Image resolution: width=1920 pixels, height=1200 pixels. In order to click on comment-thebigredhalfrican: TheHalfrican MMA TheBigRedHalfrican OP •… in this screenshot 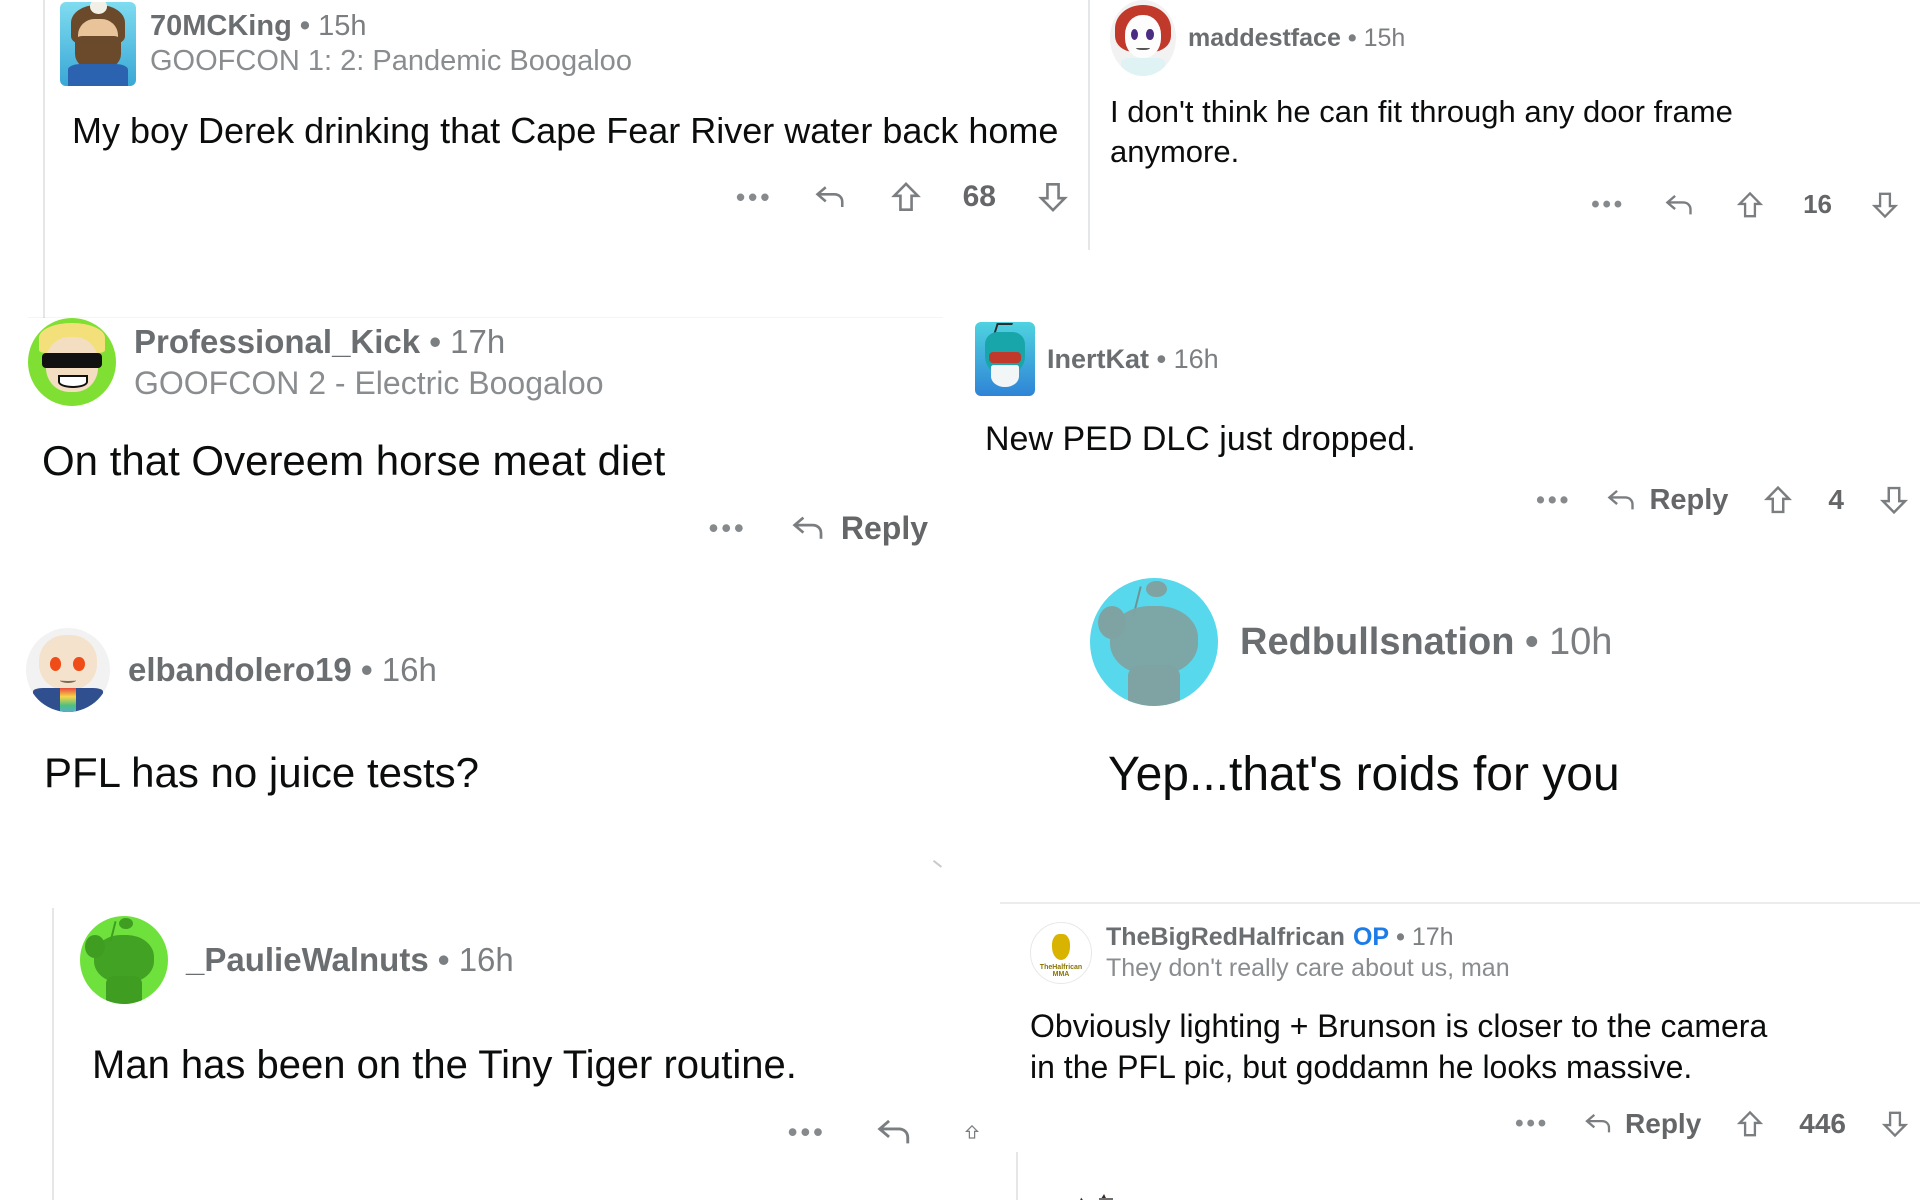, I will do `click(1475, 1052)`.